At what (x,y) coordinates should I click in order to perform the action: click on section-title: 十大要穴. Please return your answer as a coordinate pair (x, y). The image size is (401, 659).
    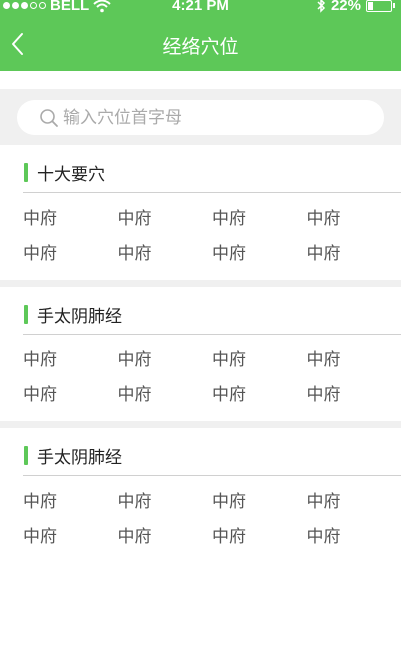
    Looking at the image, I should click on (71, 175).